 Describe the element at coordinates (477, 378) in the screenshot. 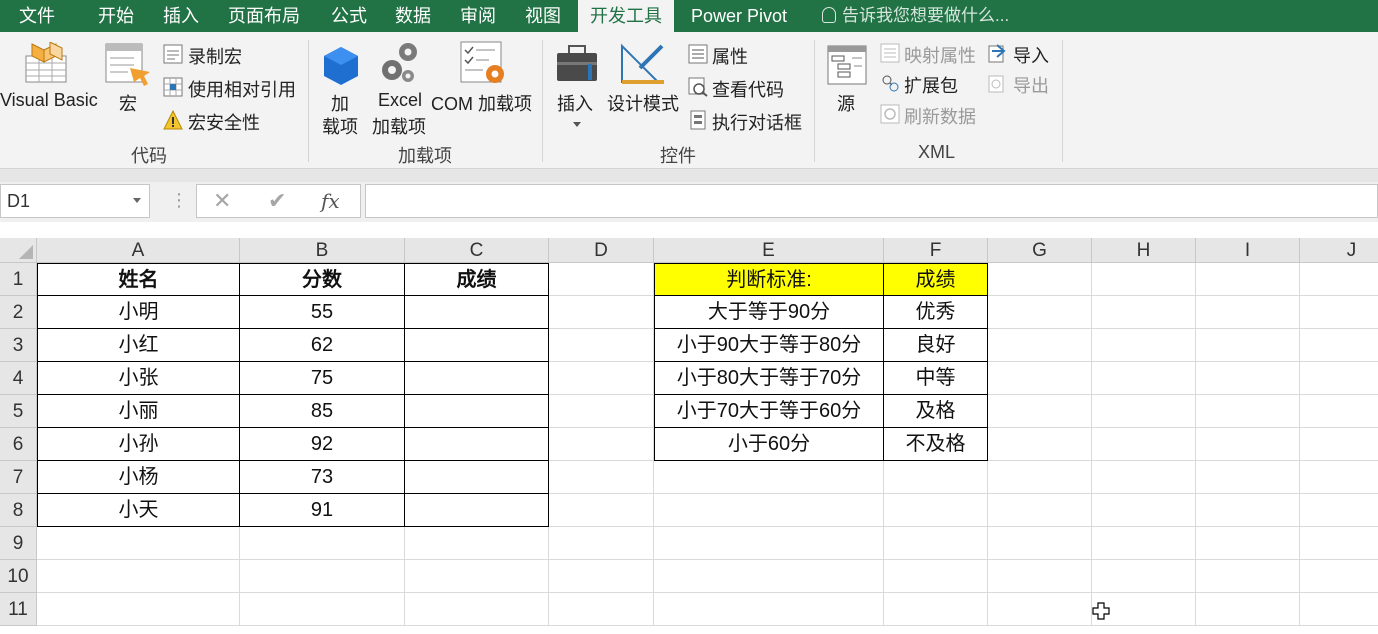

I see `cell-c4` at that location.